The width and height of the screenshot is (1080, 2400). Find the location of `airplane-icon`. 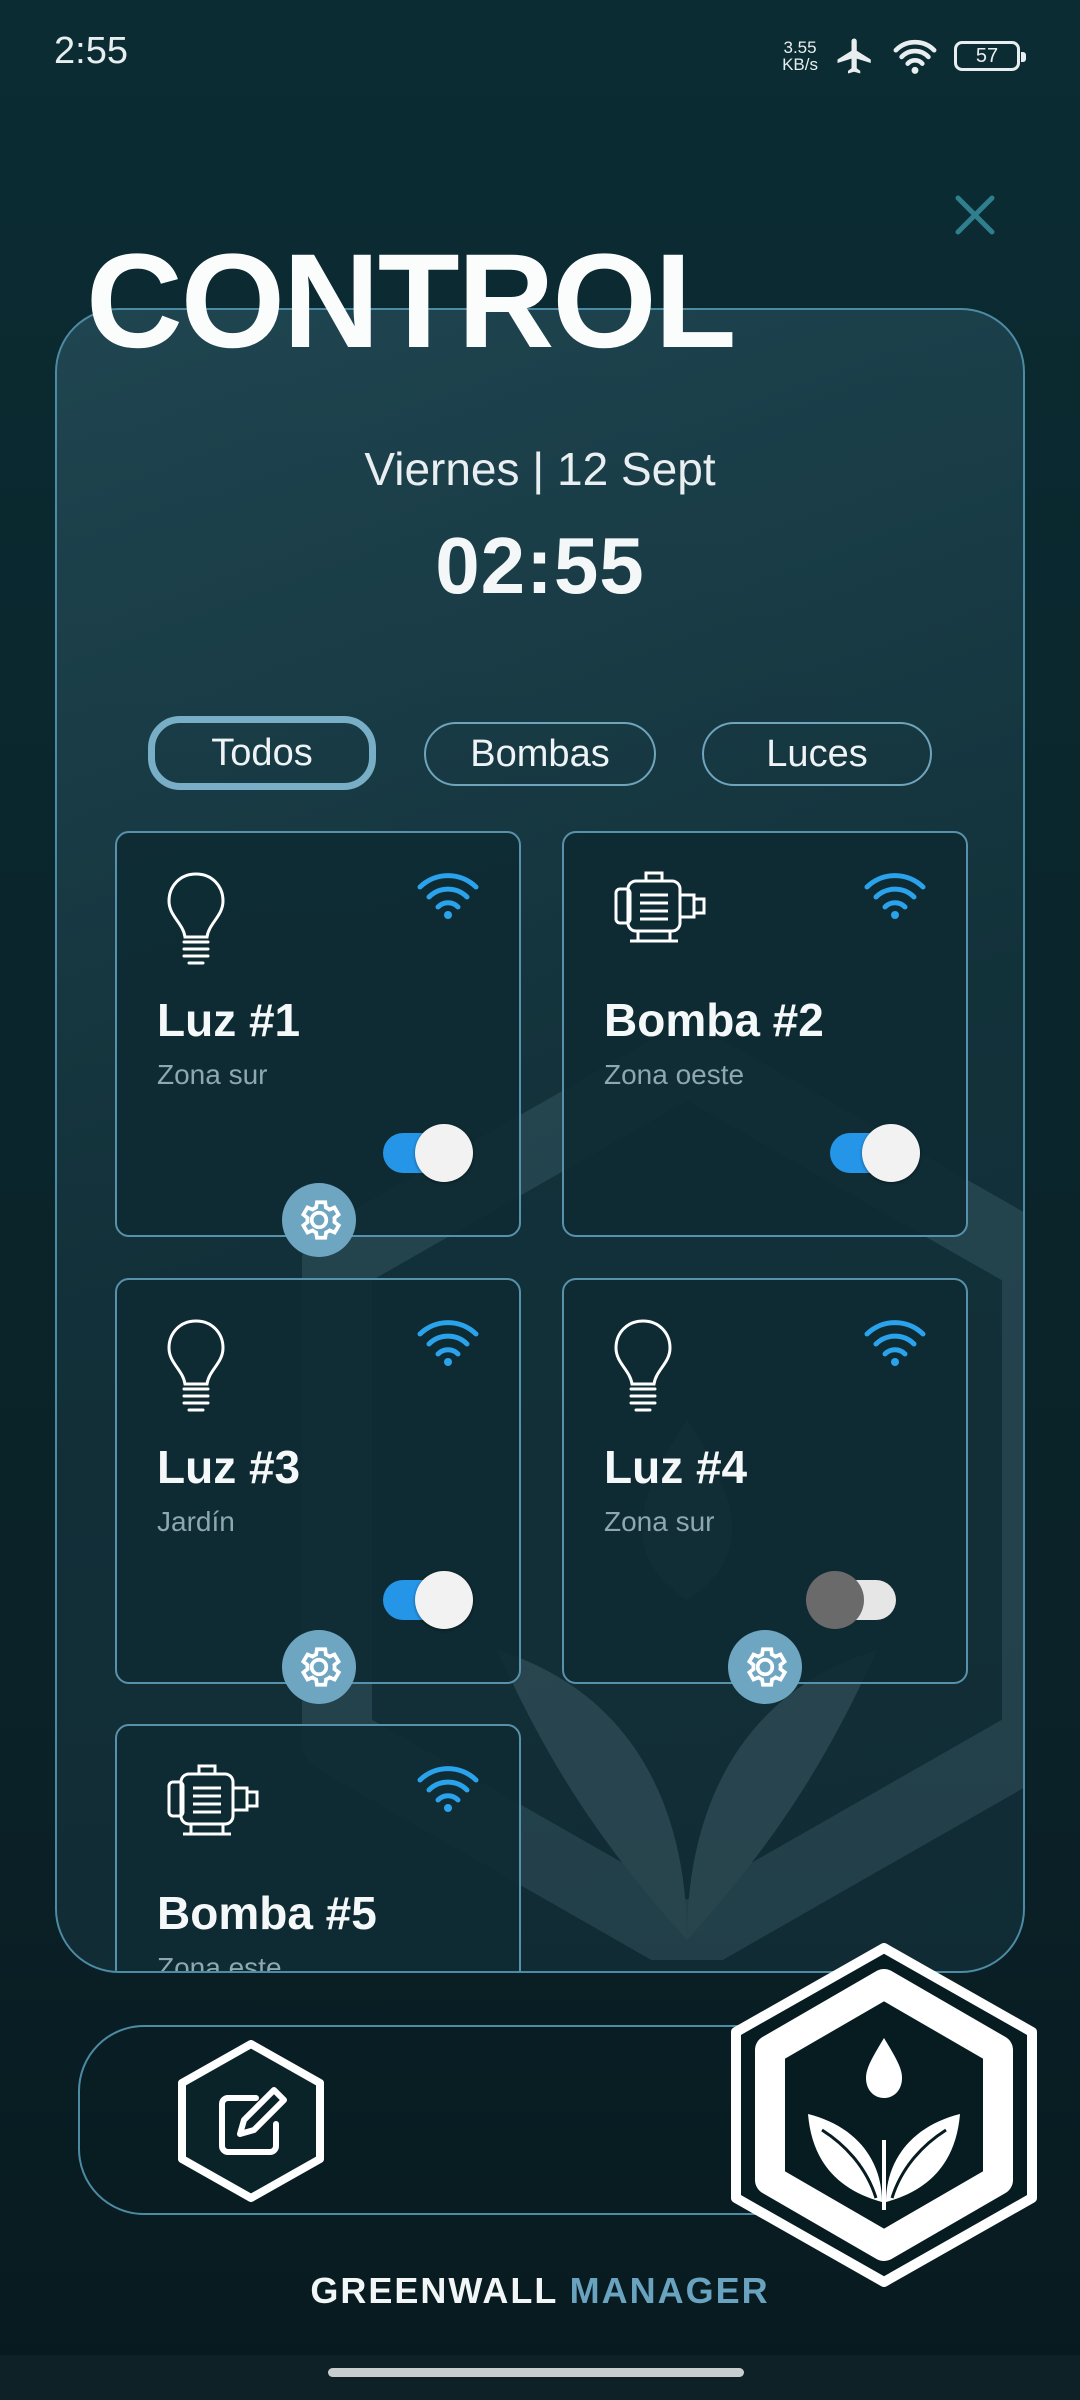

airplane-icon is located at coordinates (854, 56).